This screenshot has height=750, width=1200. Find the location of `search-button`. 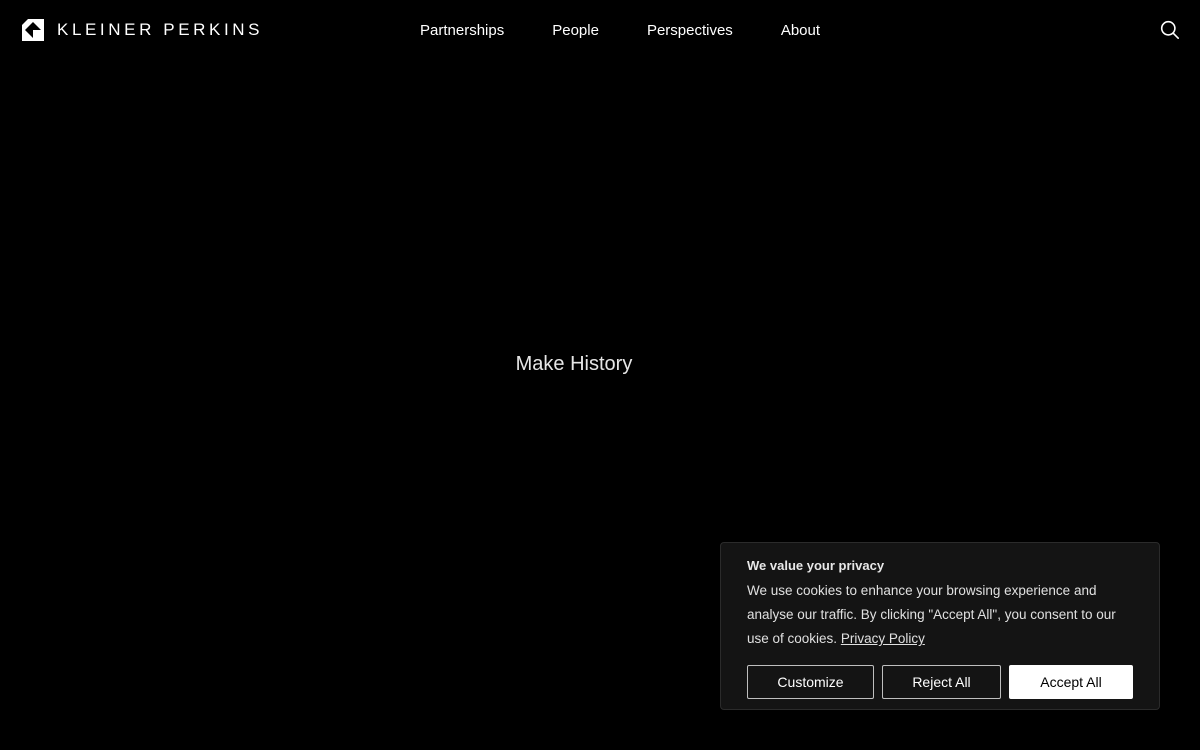

search-button is located at coordinates (1170, 30).